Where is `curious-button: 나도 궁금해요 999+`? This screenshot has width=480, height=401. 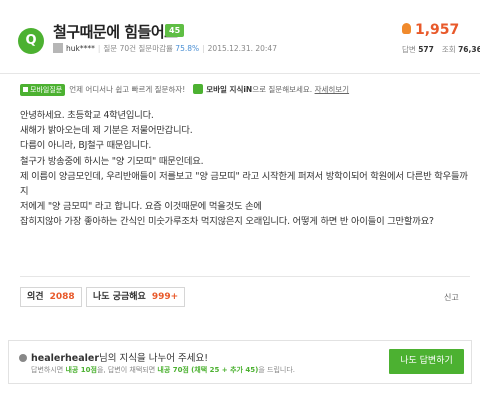 curious-button: 나도 궁금해요 999+ is located at coordinates (136, 297).